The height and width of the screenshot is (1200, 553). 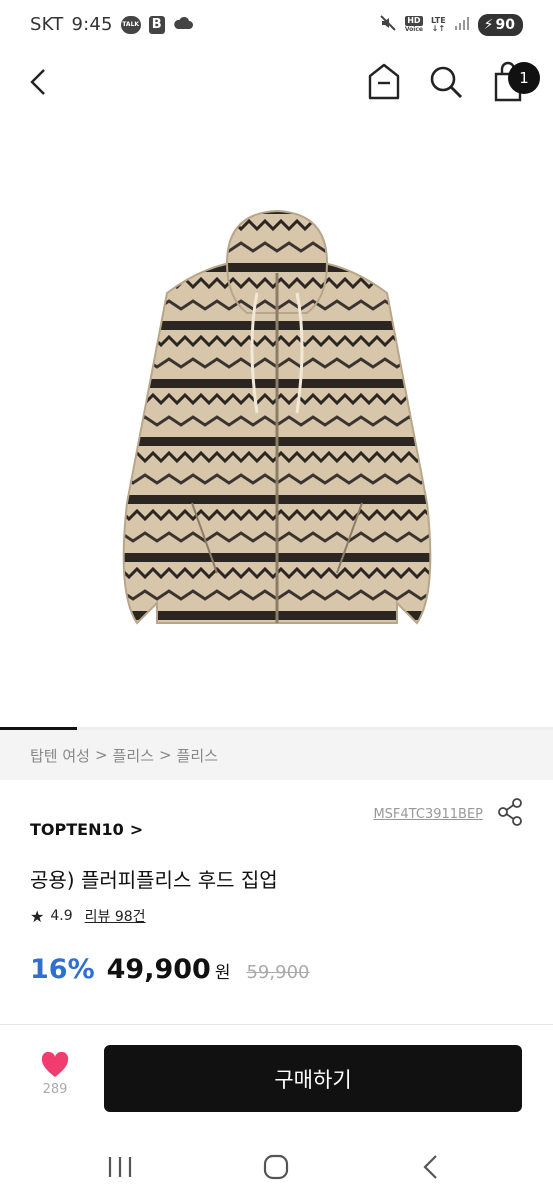 I want to click on product-sku: MSF4TC3911BEP, so click(x=428, y=814).